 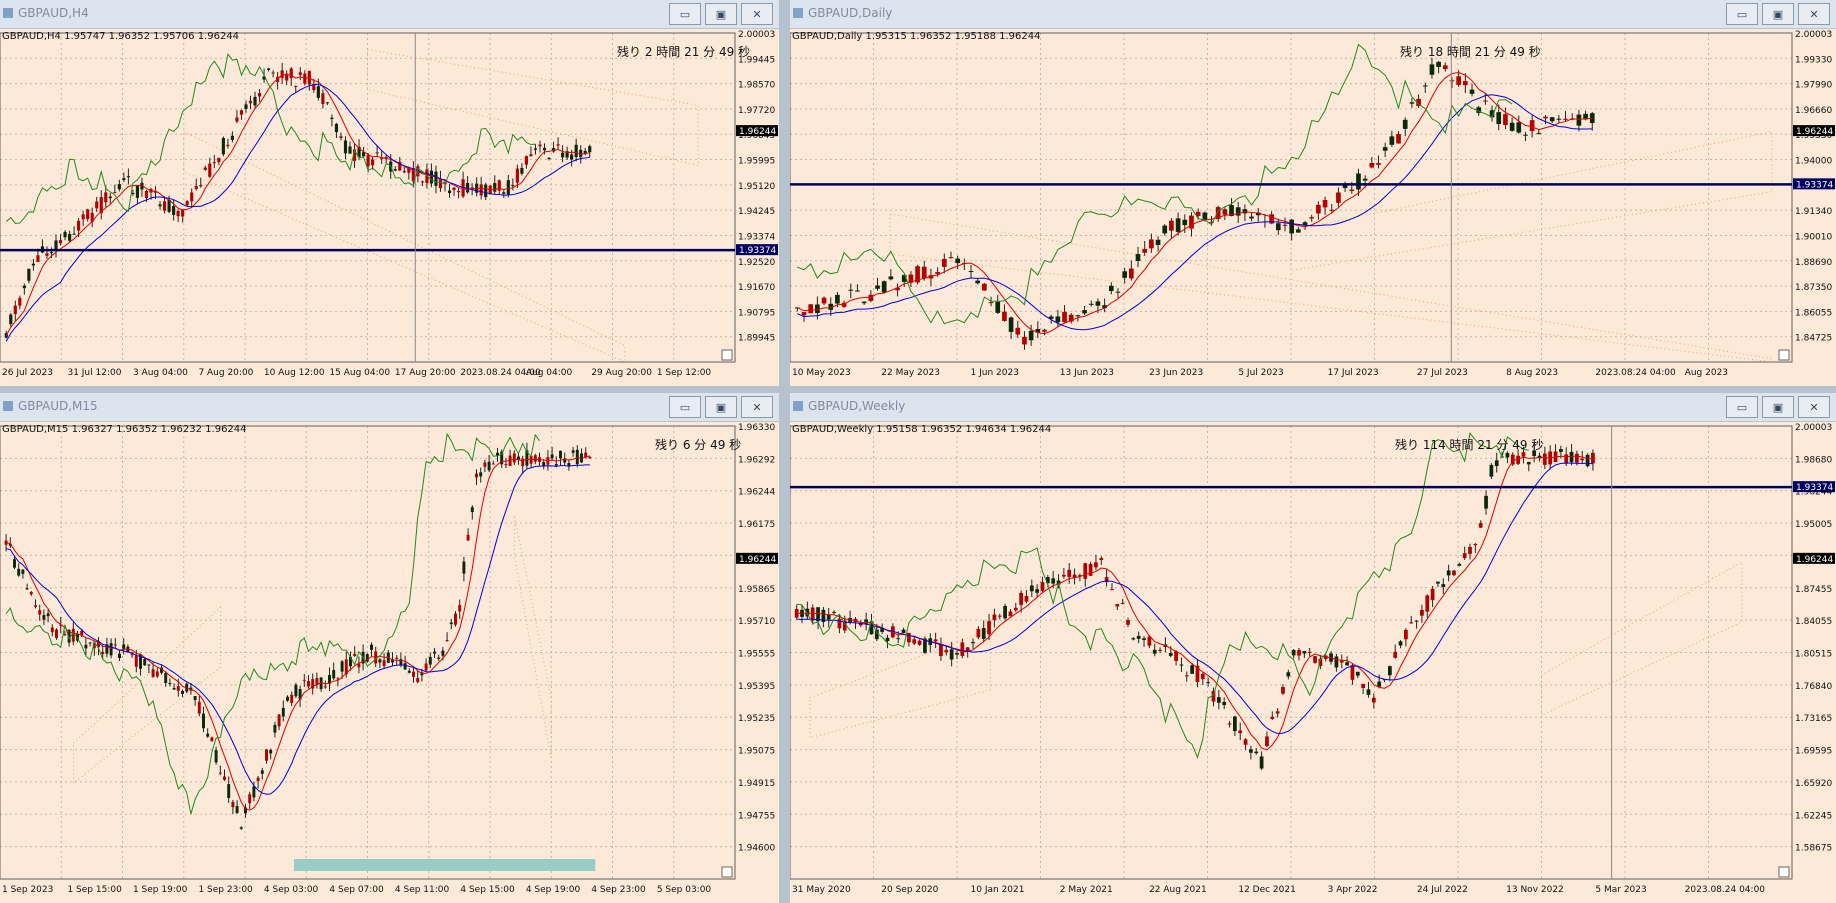 I want to click on title-bar: GBPAUD,Weekly ▭ ▣ ✕, so click(x=1313, y=407).